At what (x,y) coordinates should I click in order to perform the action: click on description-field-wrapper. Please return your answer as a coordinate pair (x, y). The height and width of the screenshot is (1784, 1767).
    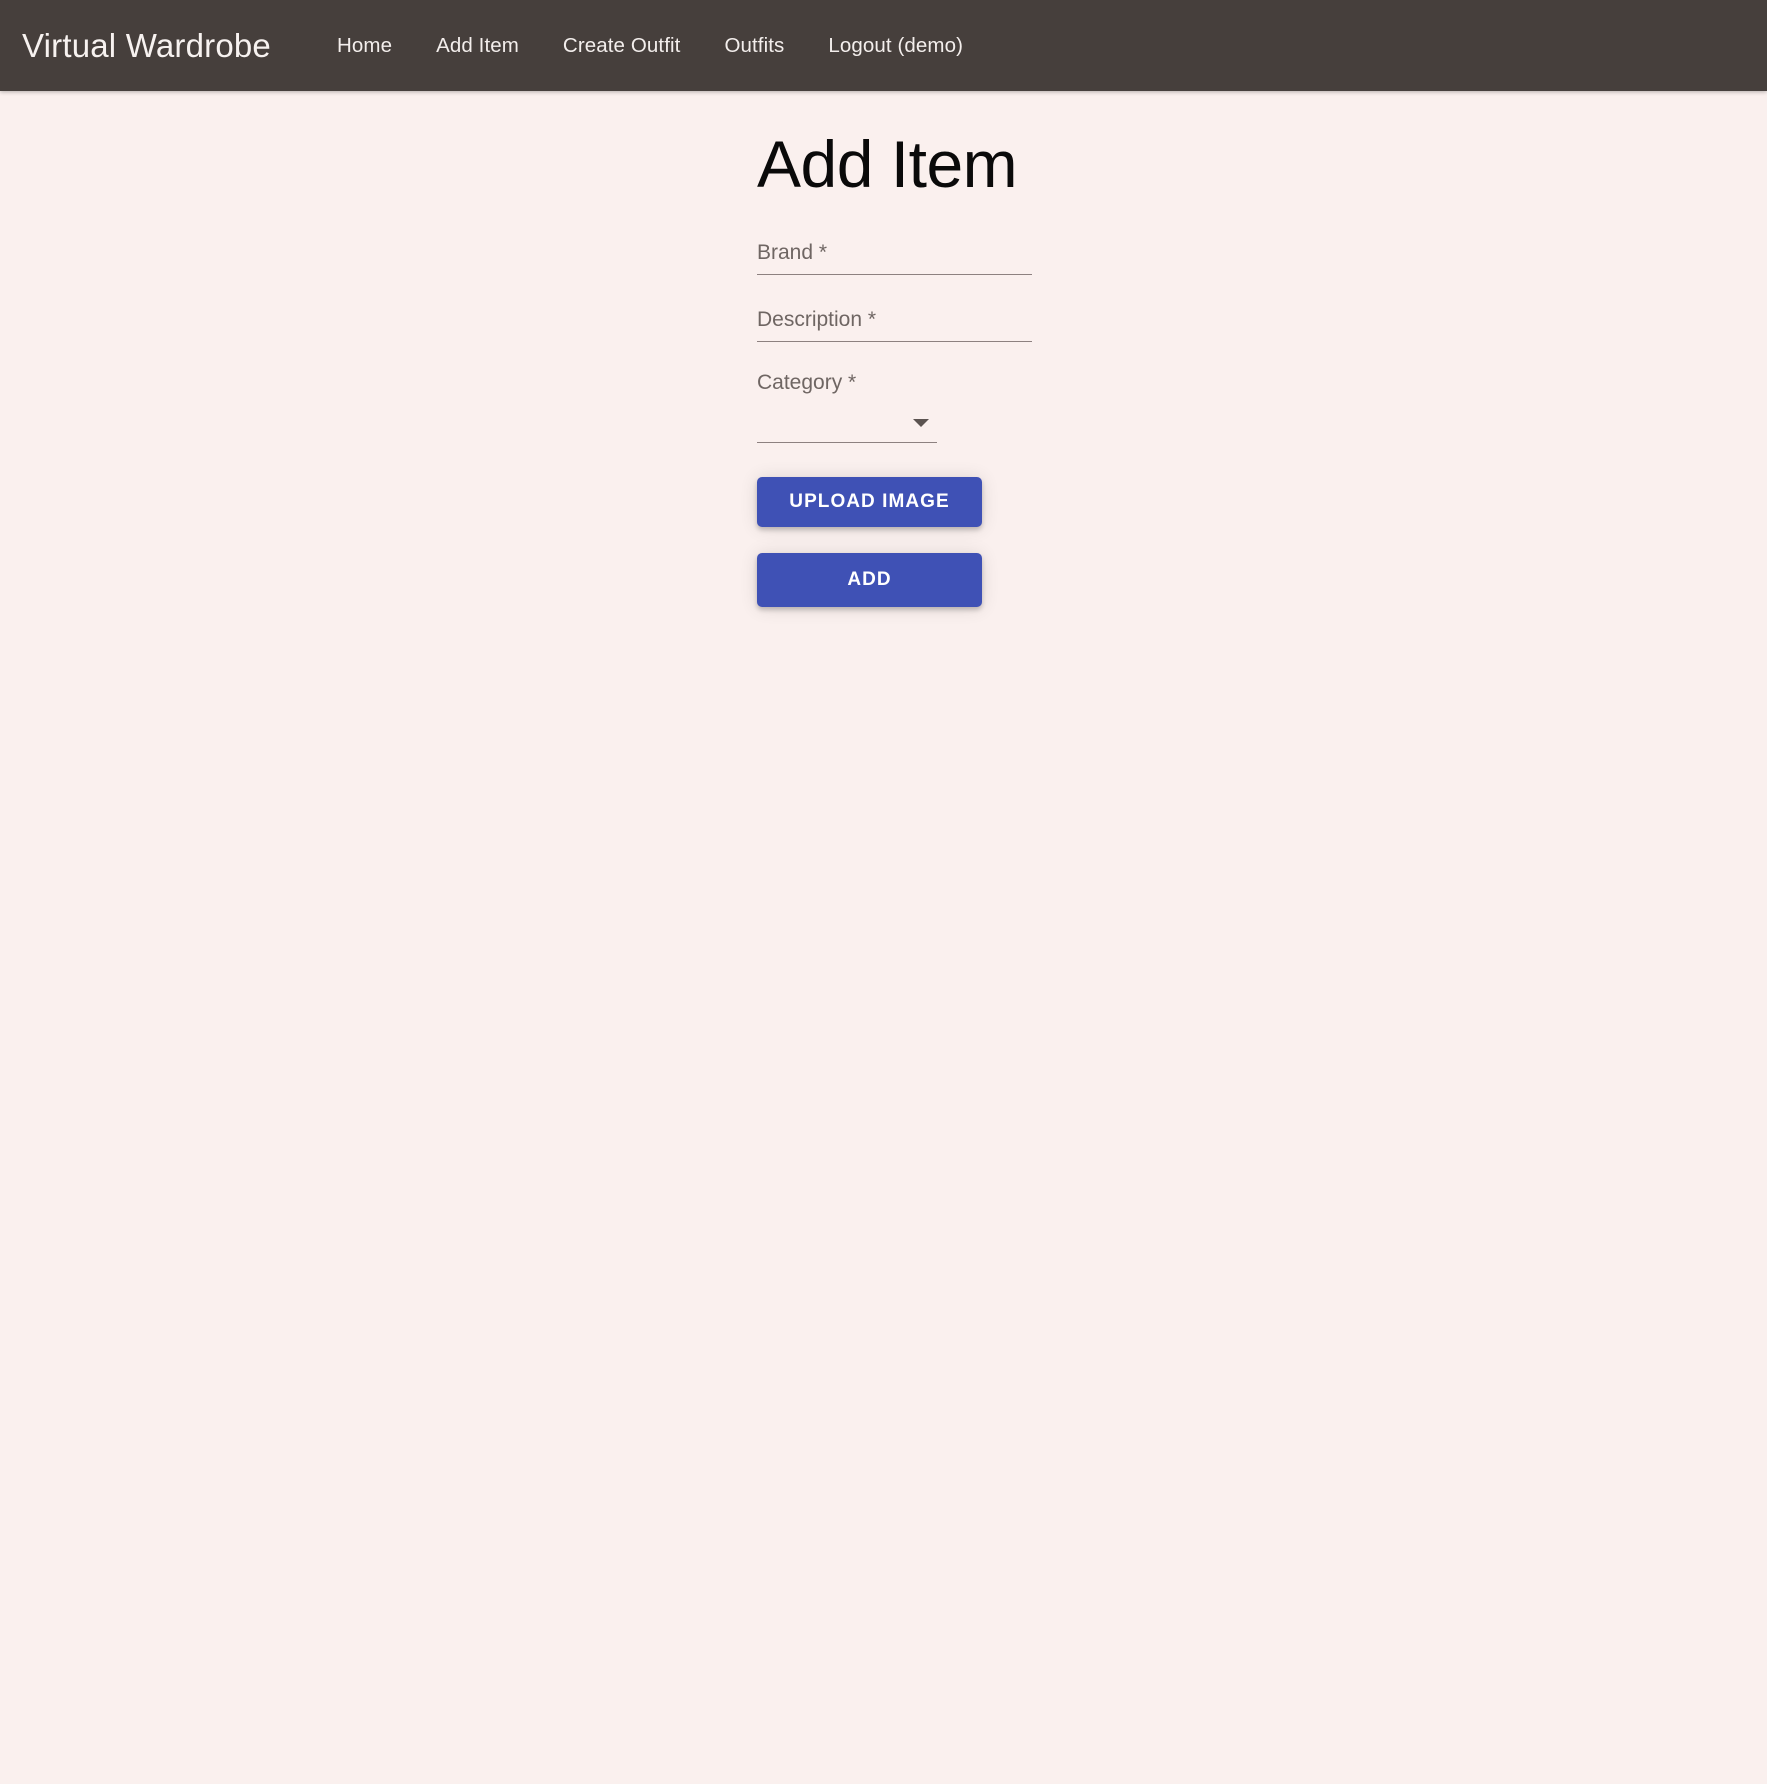
    Looking at the image, I should click on (894, 322).